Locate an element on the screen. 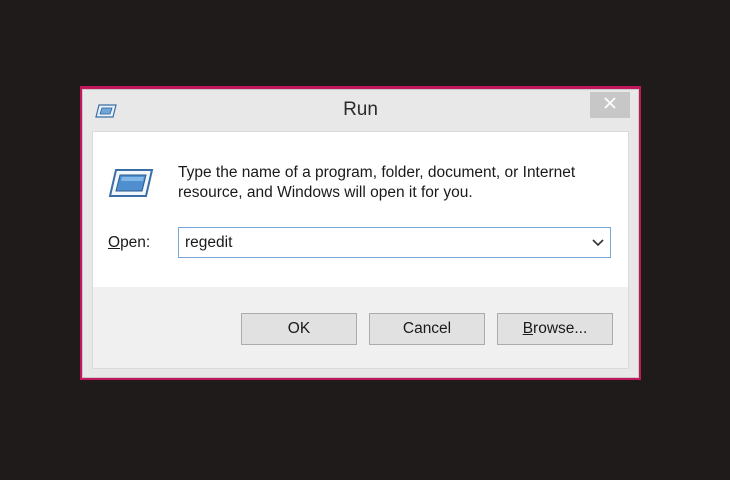 The width and height of the screenshot is (730, 480). chevron-down-icon is located at coordinates (598, 243).